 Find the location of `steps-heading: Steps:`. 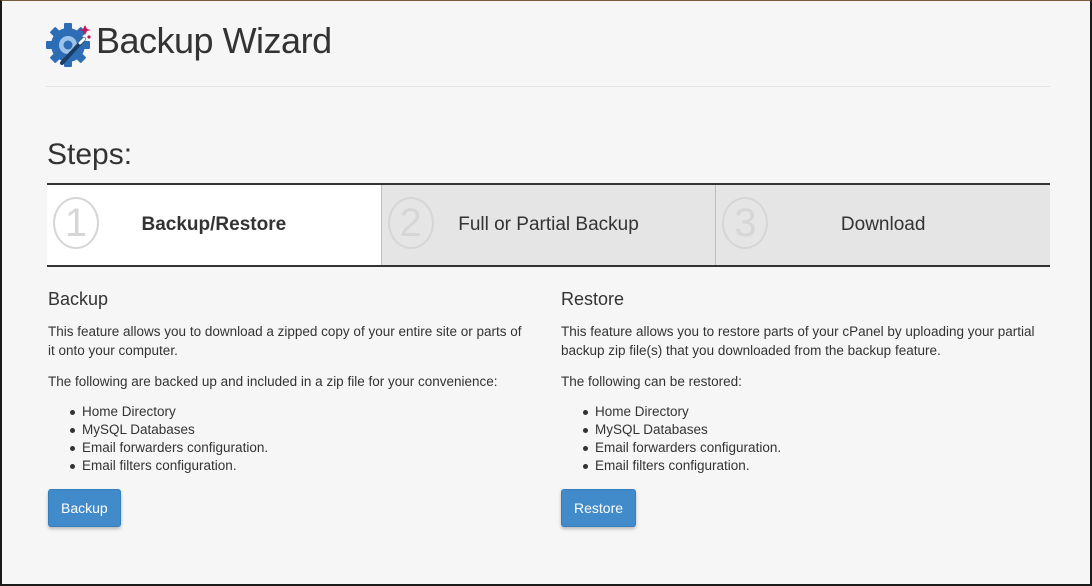

steps-heading: Steps: is located at coordinates (90, 154).